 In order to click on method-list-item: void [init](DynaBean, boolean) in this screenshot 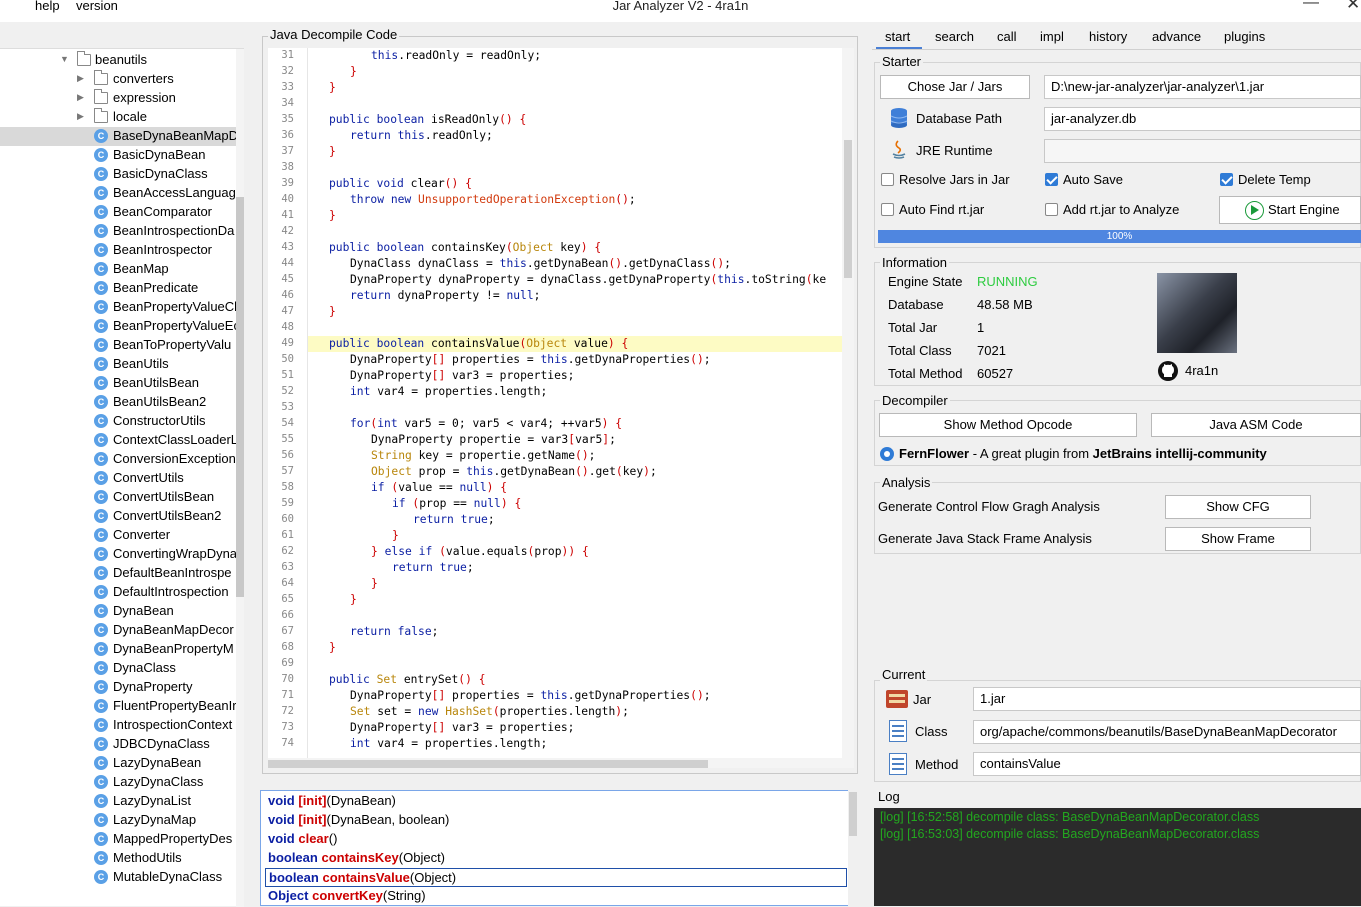, I will do `click(556, 820)`.